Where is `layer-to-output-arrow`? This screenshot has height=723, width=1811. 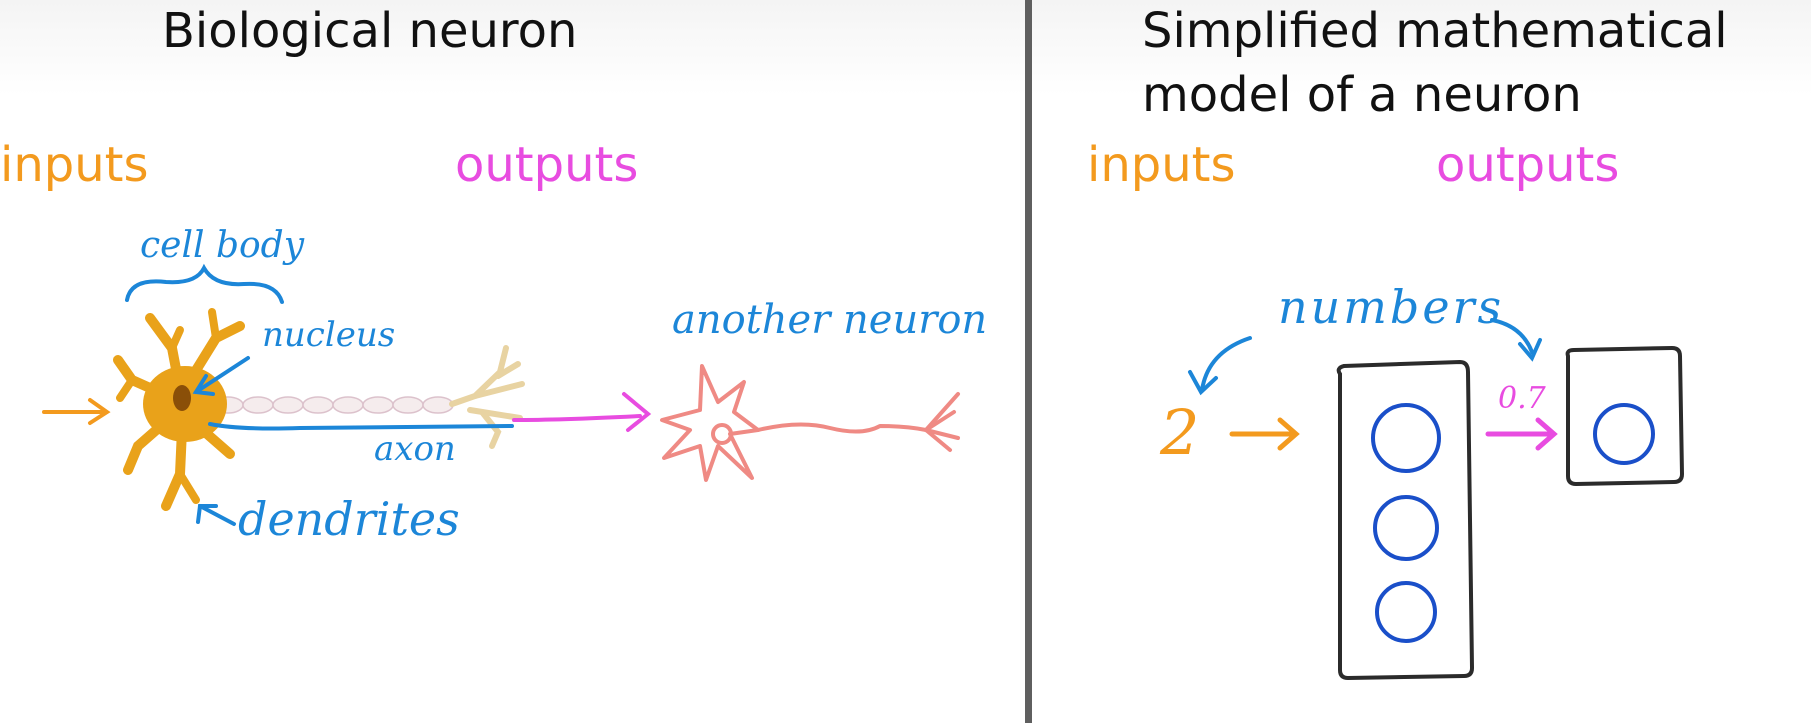
layer-to-output-arrow is located at coordinates (1521, 434).